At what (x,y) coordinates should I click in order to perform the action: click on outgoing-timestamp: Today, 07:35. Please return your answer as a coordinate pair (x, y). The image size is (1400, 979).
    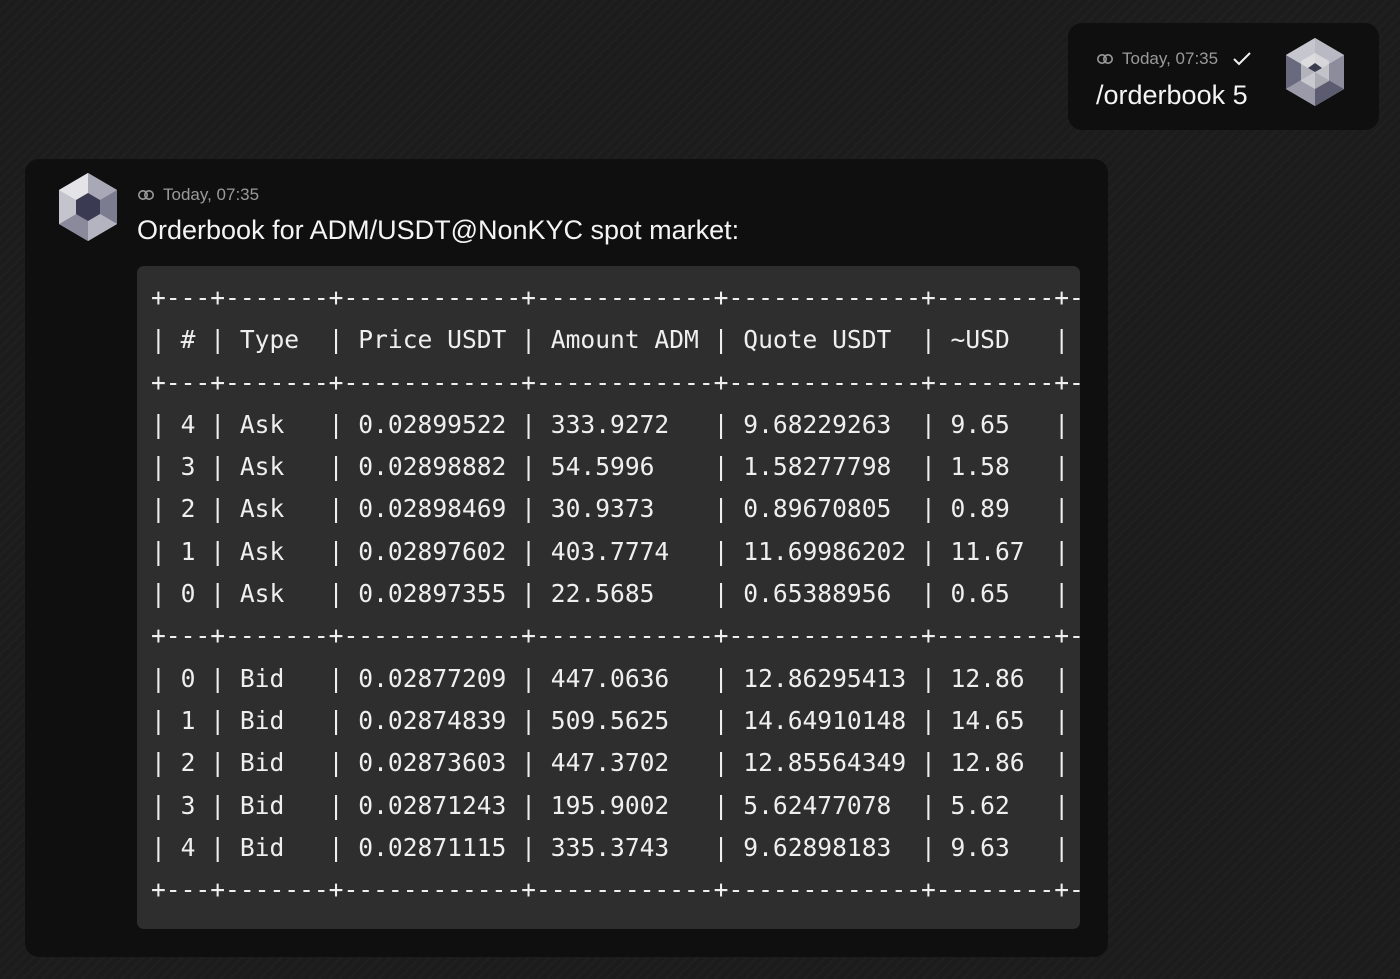
    Looking at the image, I should click on (1170, 58).